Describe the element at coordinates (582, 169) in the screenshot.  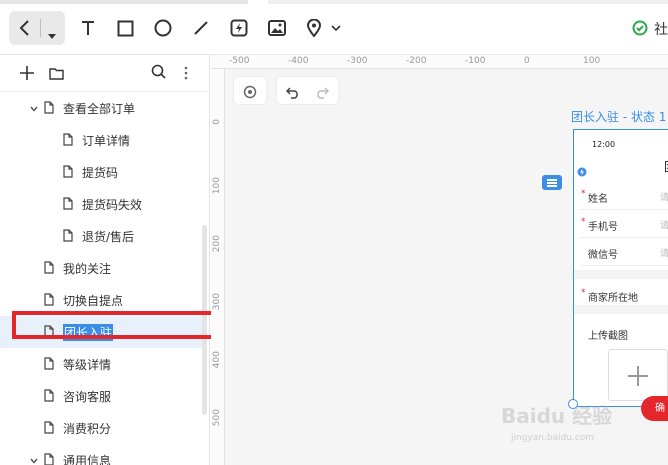
I see `lightning-icon` at that location.